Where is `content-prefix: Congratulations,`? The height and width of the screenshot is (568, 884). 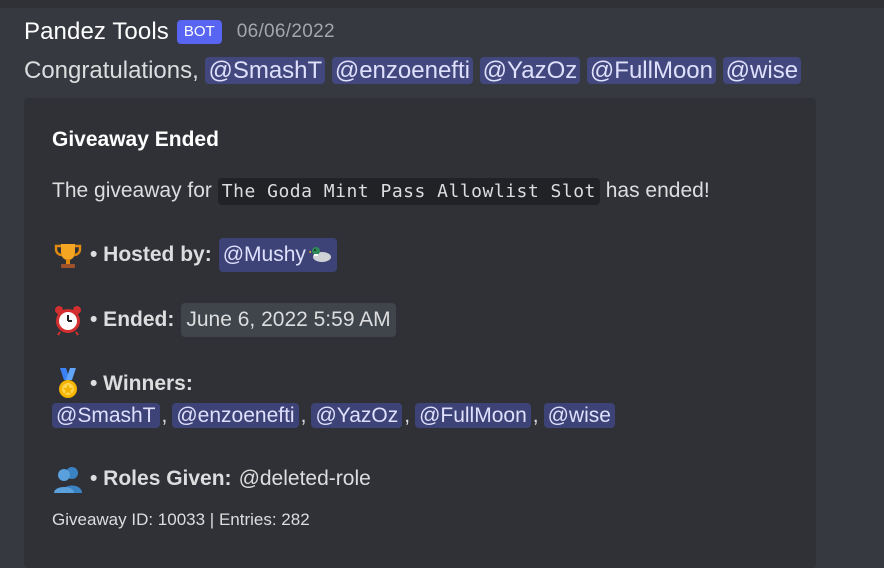
content-prefix: Congratulations, is located at coordinates (115, 70).